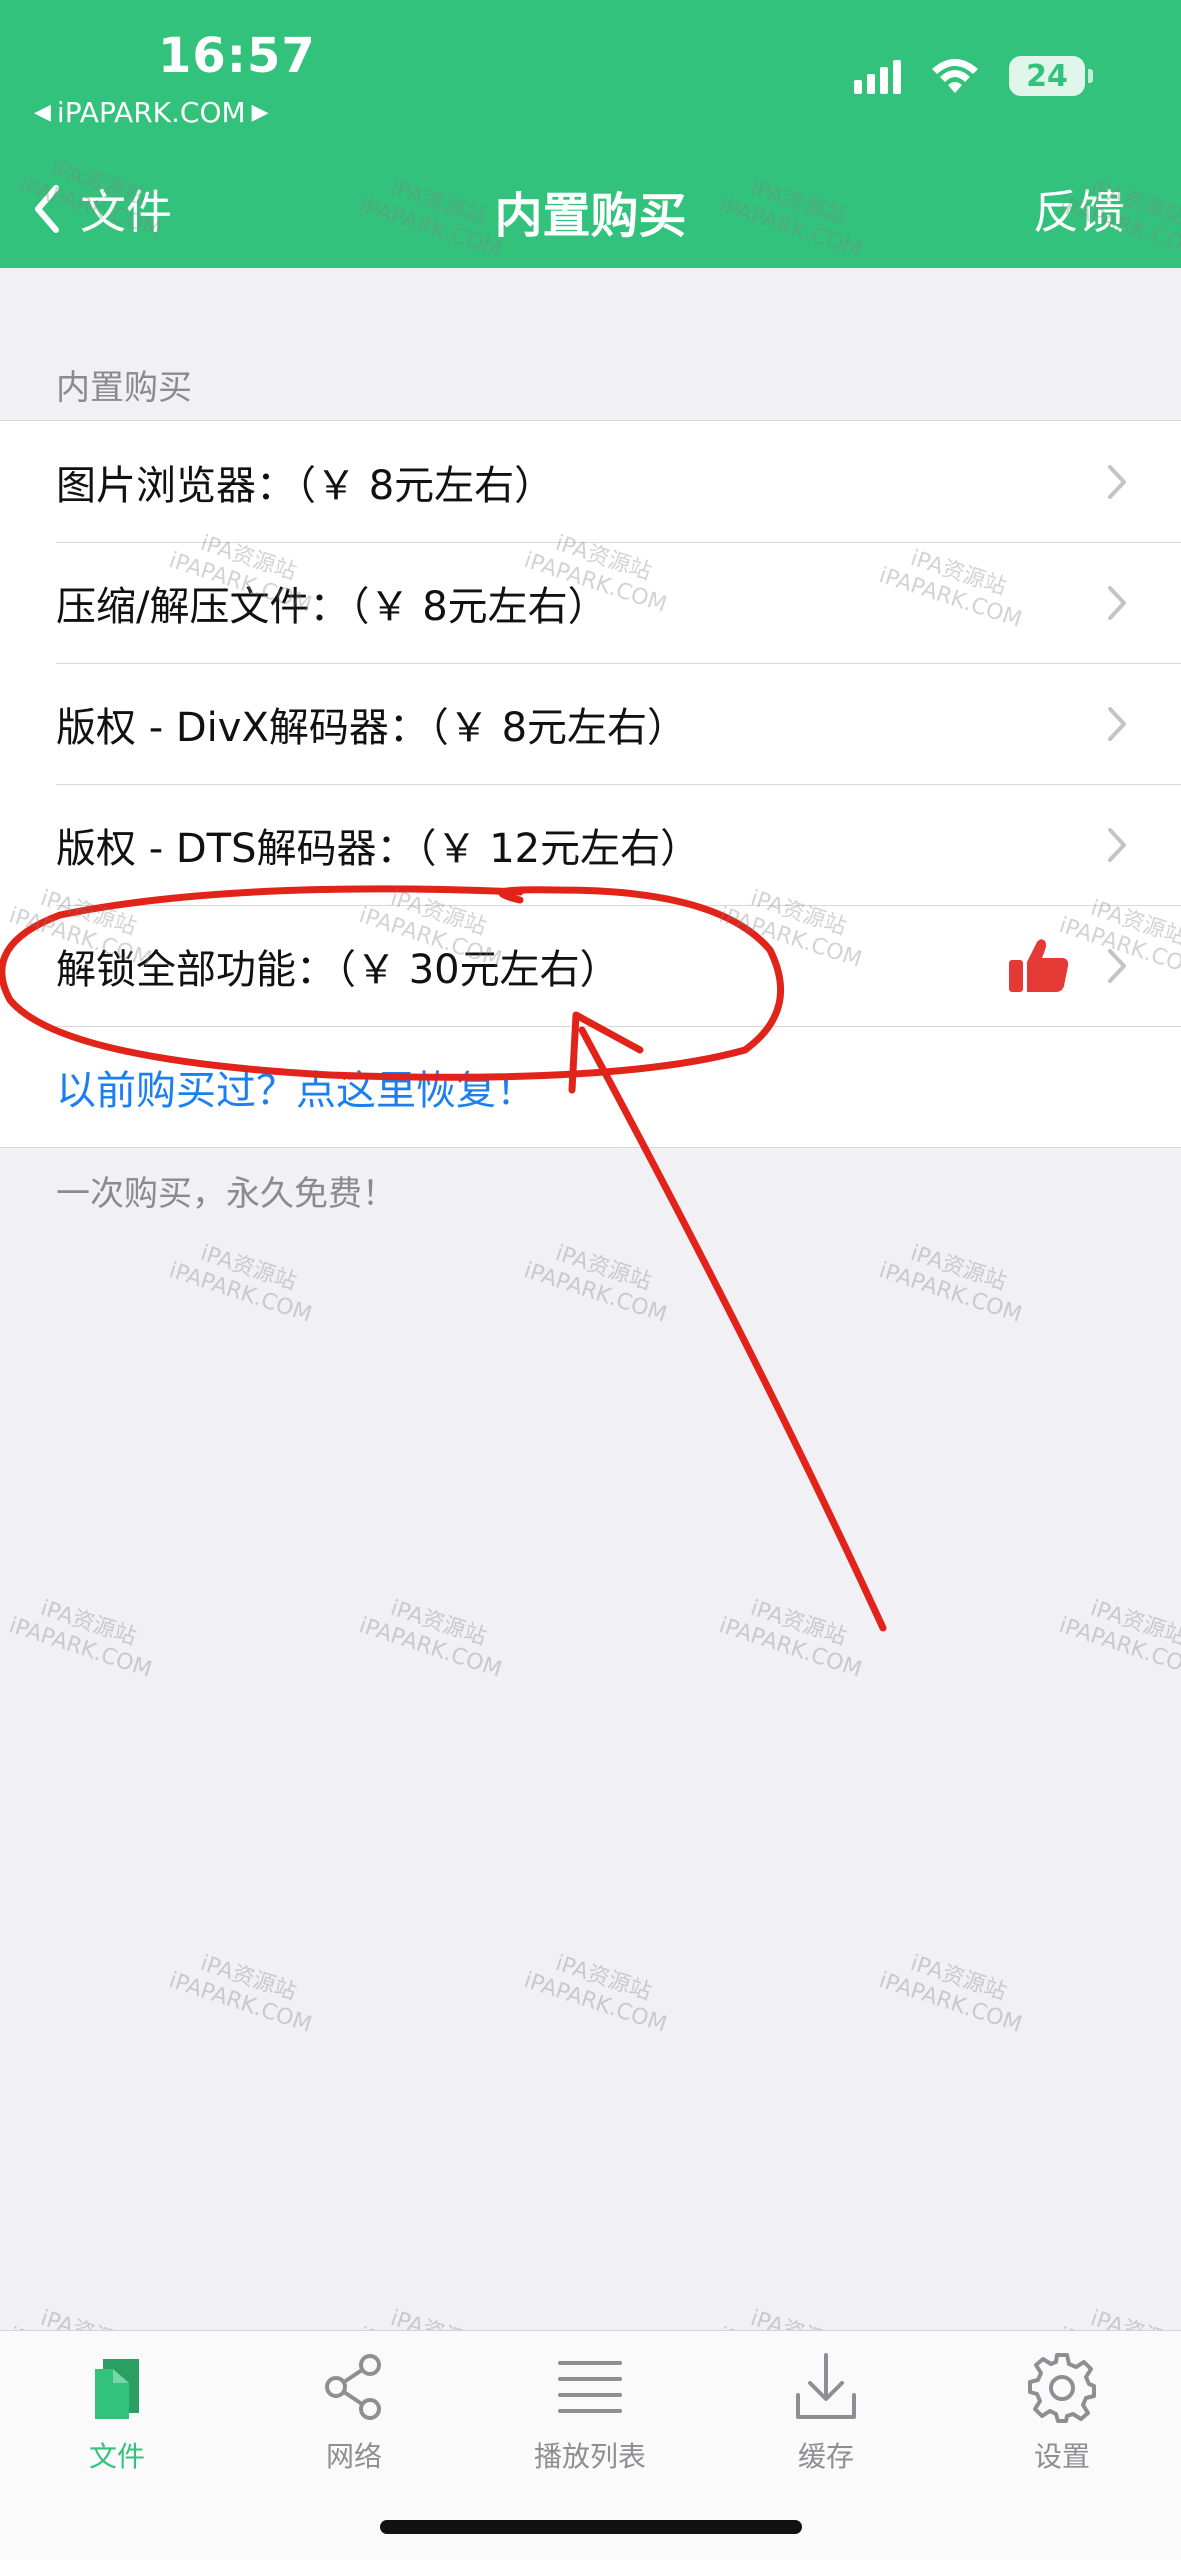 Image resolution: width=1181 pixels, height=2560 pixels. What do you see at coordinates (296, 1090) in the screenshot?
I see `restore-purchases-label: 以前购买过？点这里恢复！` at bounding box center [296, 1090].